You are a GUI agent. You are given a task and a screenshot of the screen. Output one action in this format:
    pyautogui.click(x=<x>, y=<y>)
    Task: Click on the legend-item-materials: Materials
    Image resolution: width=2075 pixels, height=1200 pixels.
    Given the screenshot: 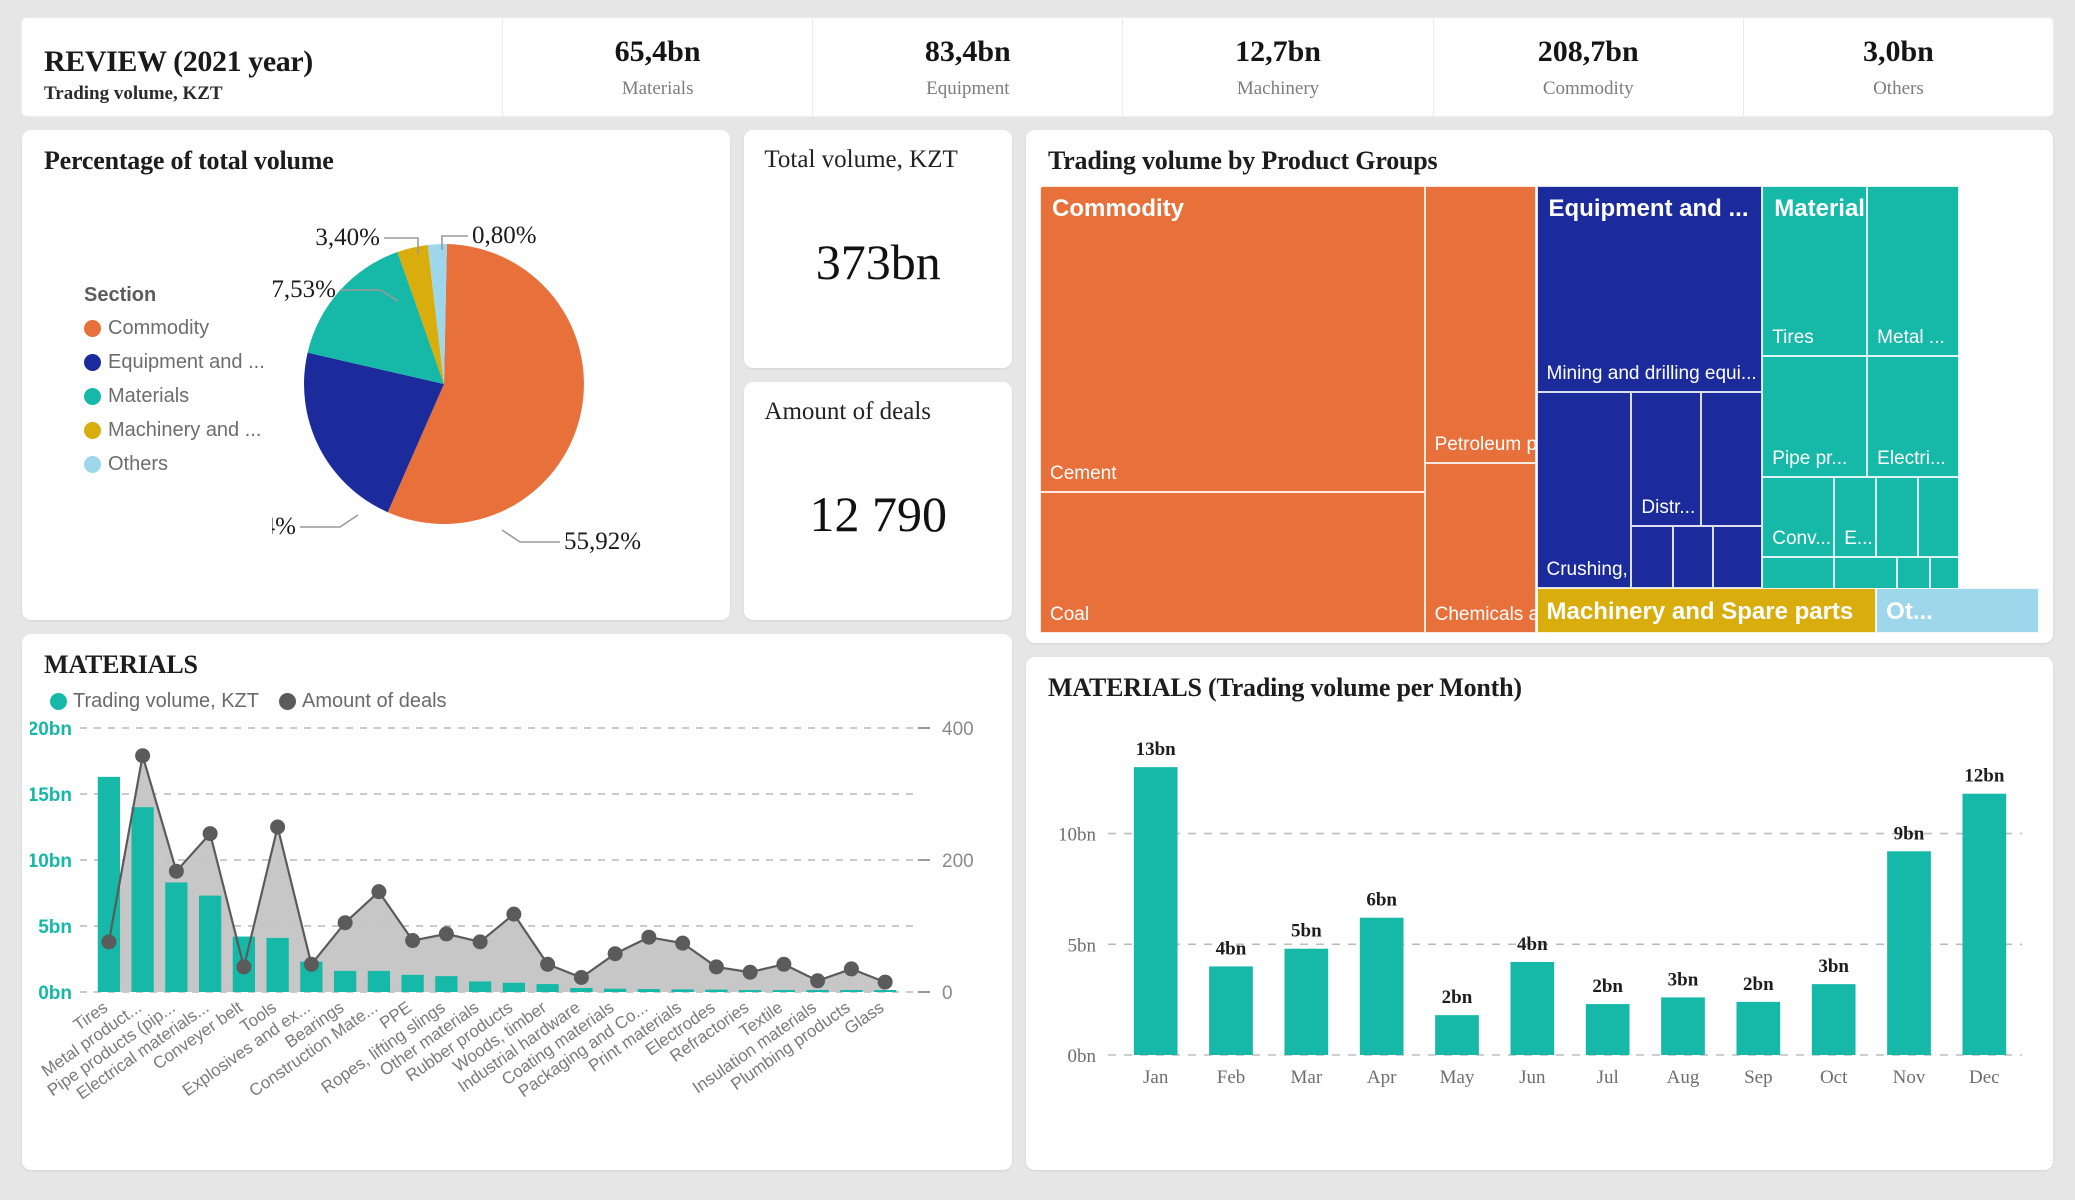 What is the action you would take?
    pyautogui.click(x=174, y=396)
    